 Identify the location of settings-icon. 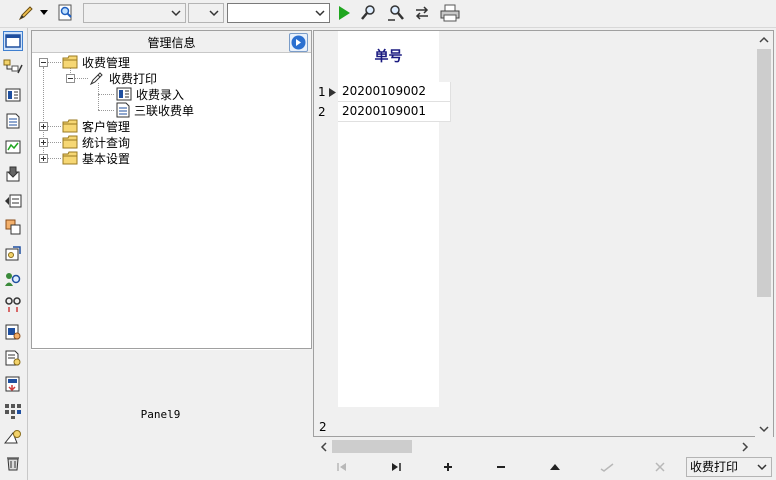
(13, 253).